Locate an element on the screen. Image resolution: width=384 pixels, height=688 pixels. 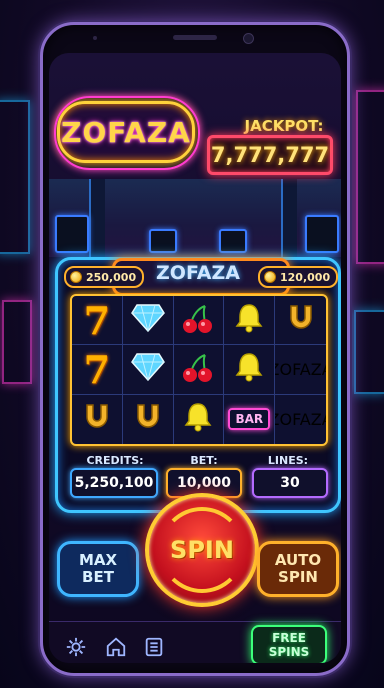
lines-value: 30 is located at coordinates (290, 483).